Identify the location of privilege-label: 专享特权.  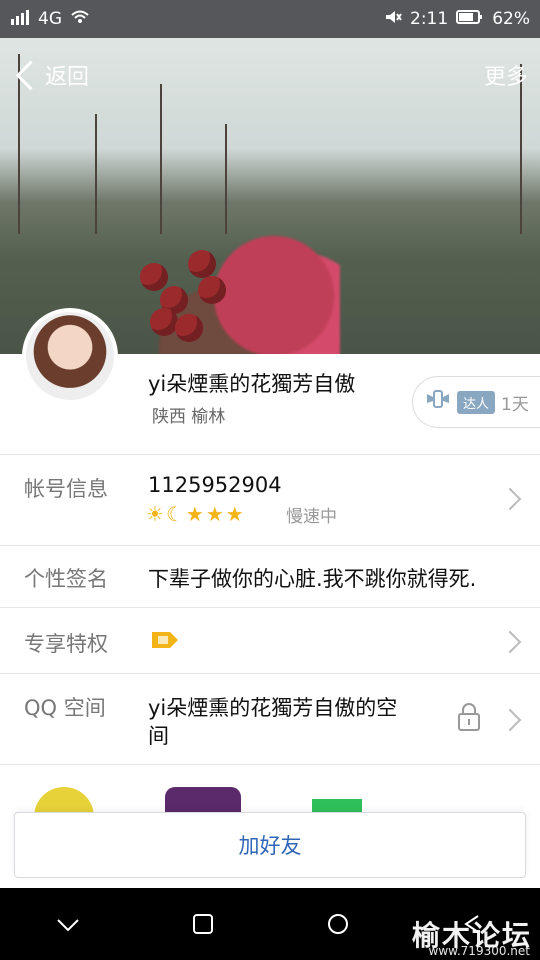
(66, 644).